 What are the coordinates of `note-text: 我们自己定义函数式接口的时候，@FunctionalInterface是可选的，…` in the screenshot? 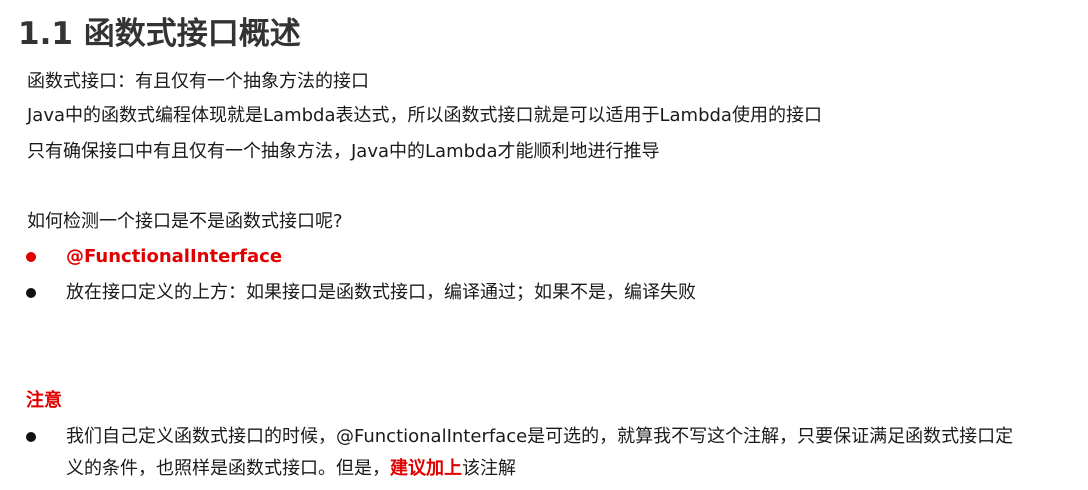 It's located at (577, 453).